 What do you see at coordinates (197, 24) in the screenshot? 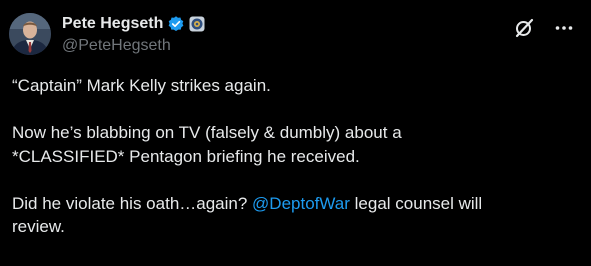
I see `government-seal-icon` at bounding box center [197, 24].